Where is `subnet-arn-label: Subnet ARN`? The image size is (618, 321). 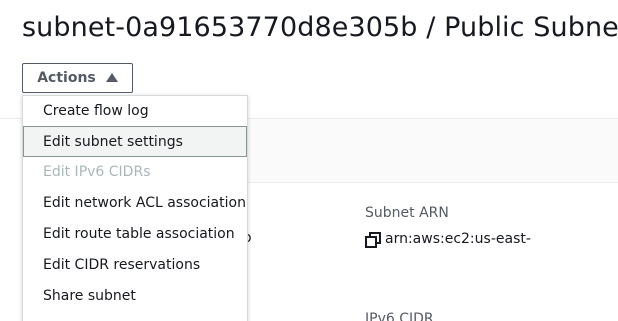 subnet-arn-label: Subnet ARN is located at coordinates (407, 213).